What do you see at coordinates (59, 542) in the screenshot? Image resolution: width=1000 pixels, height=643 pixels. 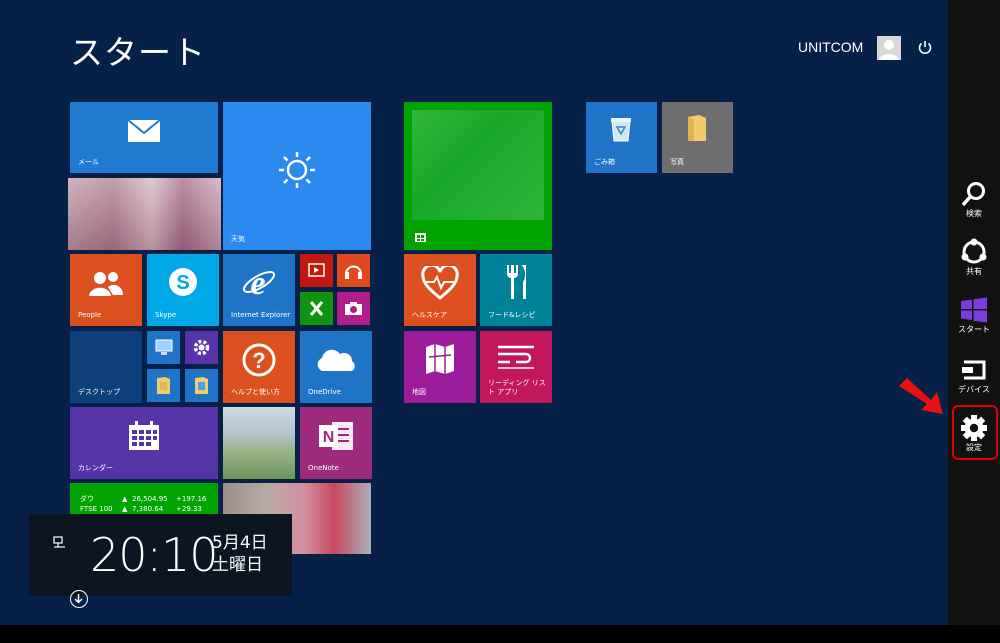 I see `network-icon` at bounding box center [59, 542].